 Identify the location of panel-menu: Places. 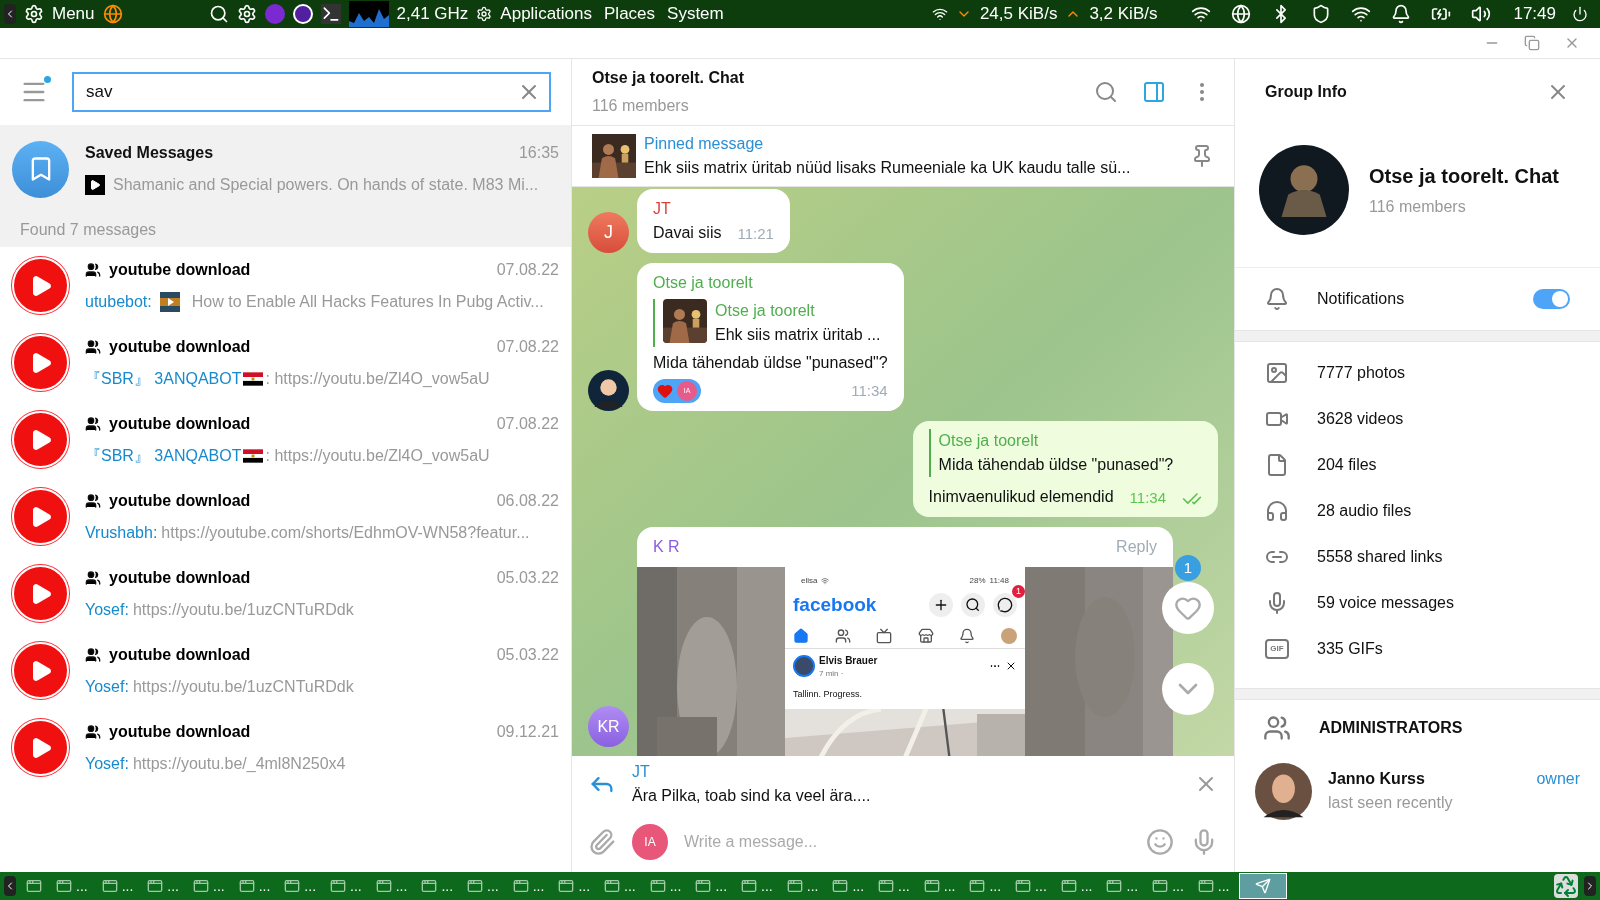
(630, 14).